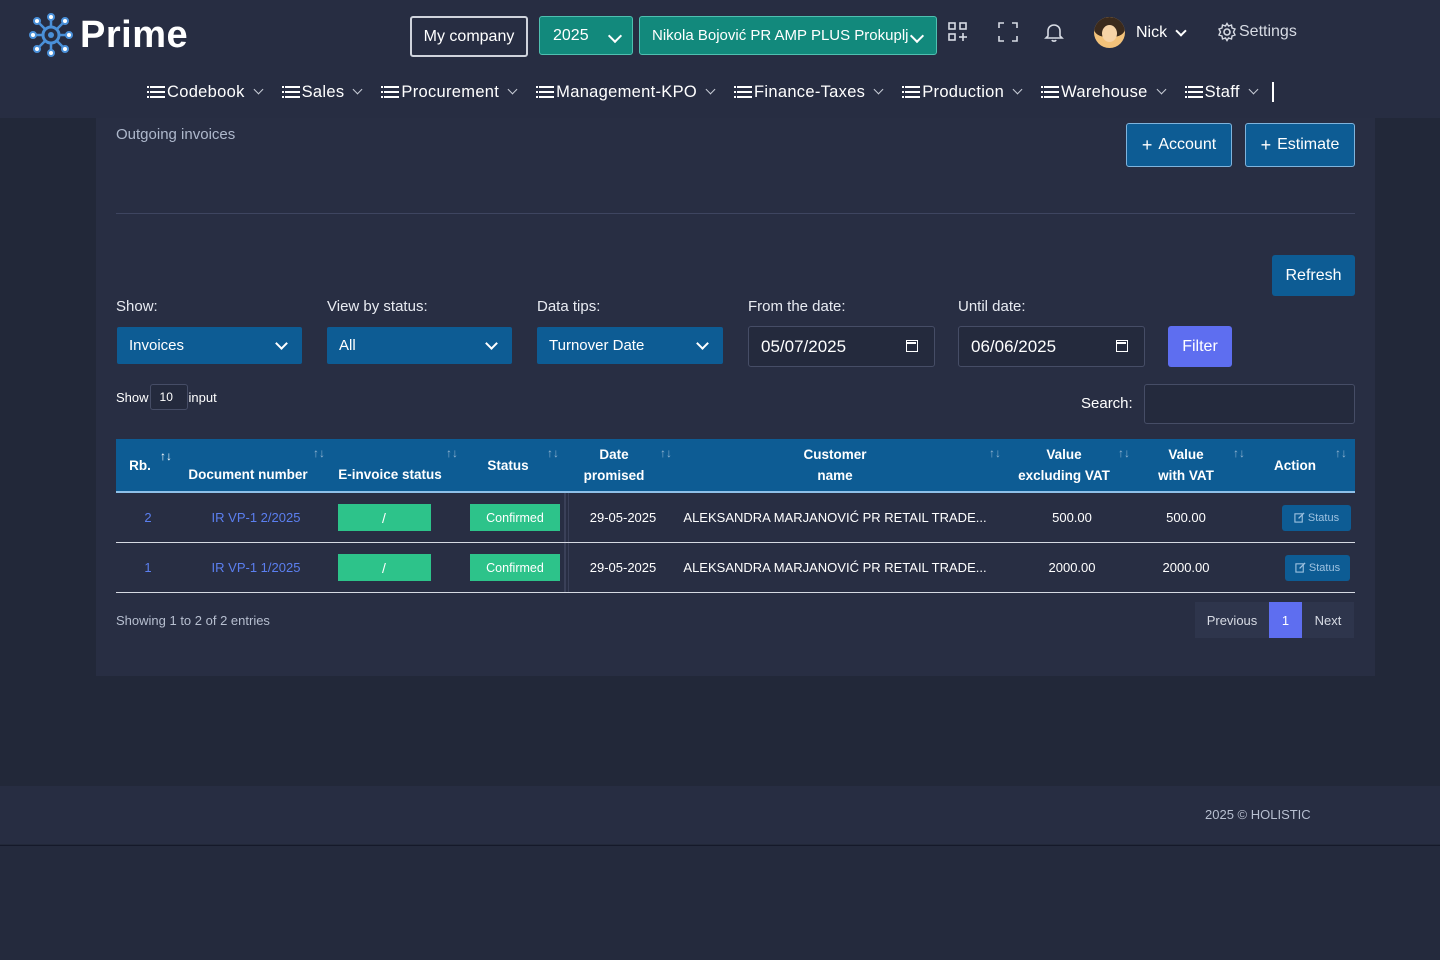 This screenshot has width=1440, height=960. Describe the element at coordinates (911, 92) in the screenshot. I see `menu-list-icon` at that location.